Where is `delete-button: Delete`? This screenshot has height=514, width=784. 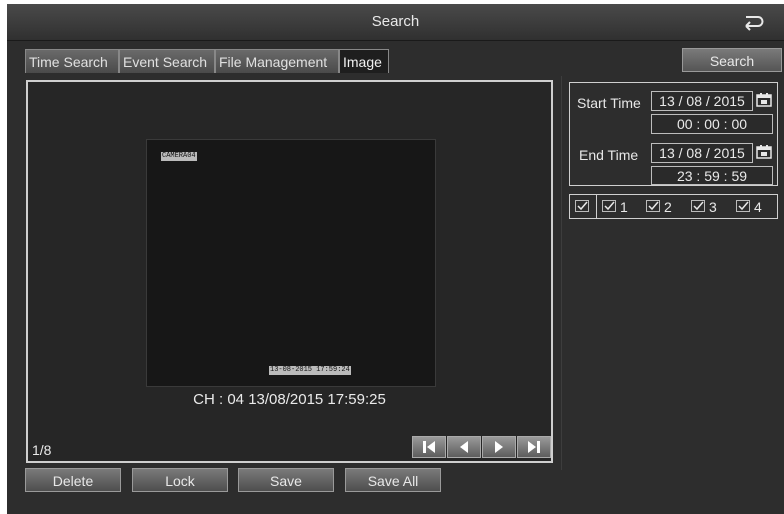
delete-button: Delete is located at coordinates (73, 480).